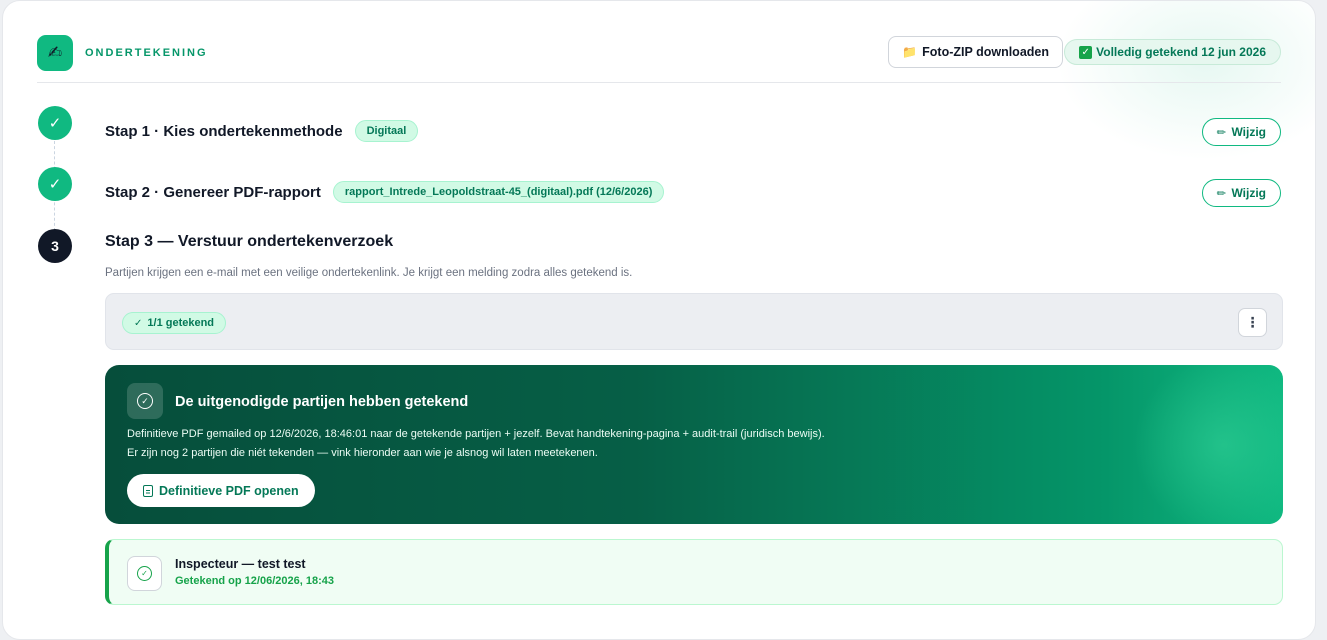  I want to click on party-signed-status: Getekend op 12/06/2026, 18:43, so click(254, 581).